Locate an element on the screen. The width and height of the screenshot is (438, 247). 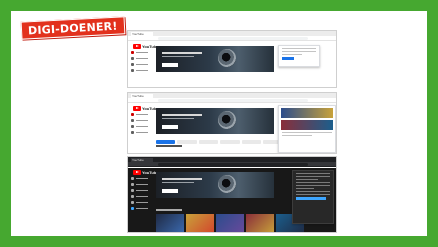
screenshot-3: YouTube YouTube is located at coordinates (232, 194).